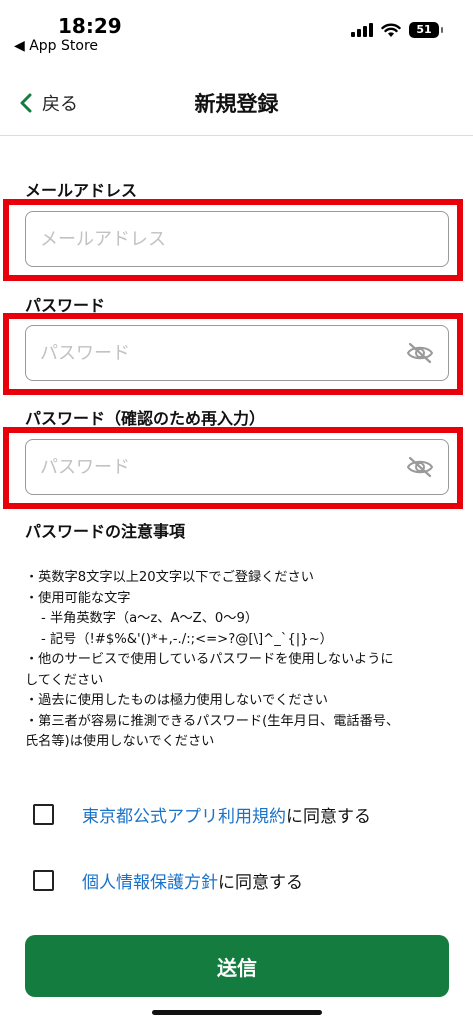 The height and width of the screenshot is (1024, 473). I want to click on email-field-box, so click(237, 239).